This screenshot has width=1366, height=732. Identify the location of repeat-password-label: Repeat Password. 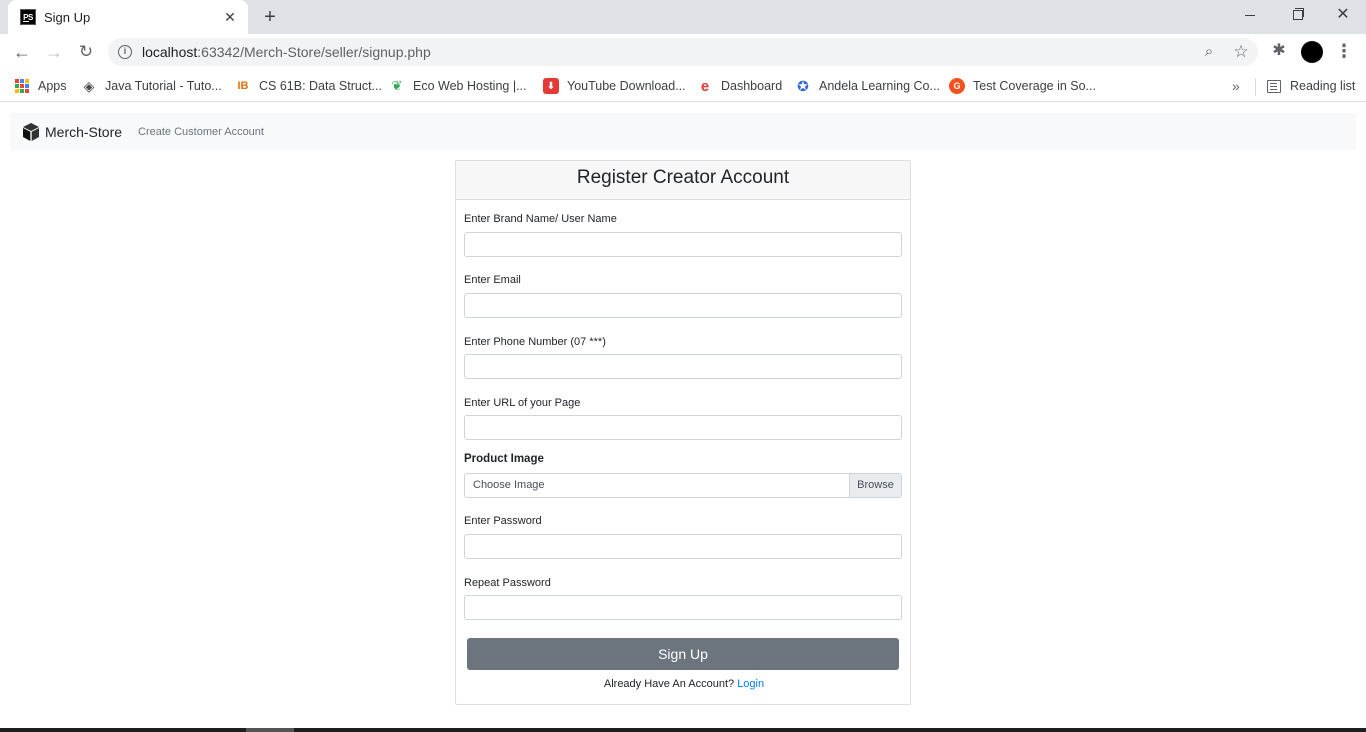
(507, 583).